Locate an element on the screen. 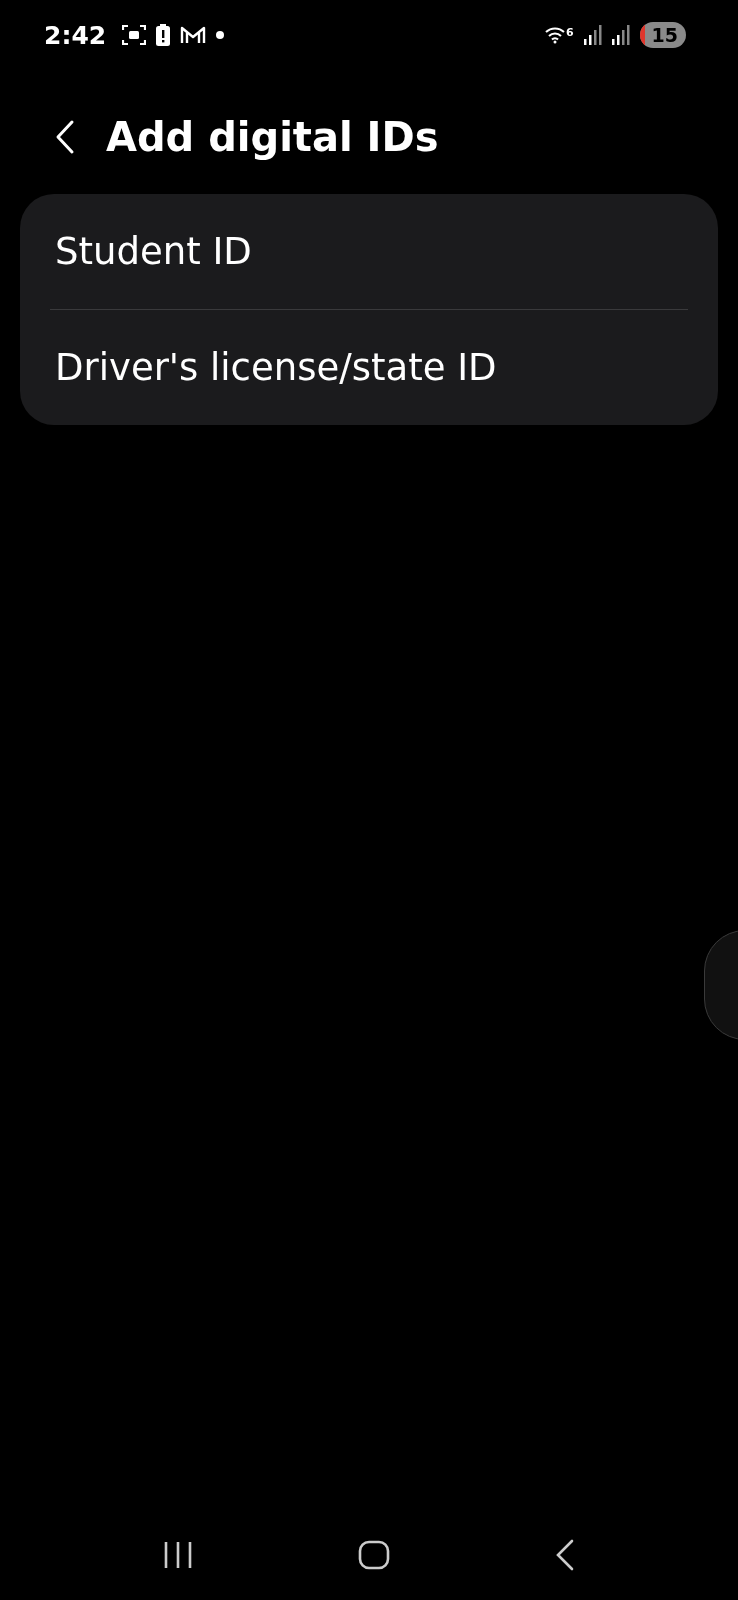  battery-alert-icon is located at coordinates (163, 35).